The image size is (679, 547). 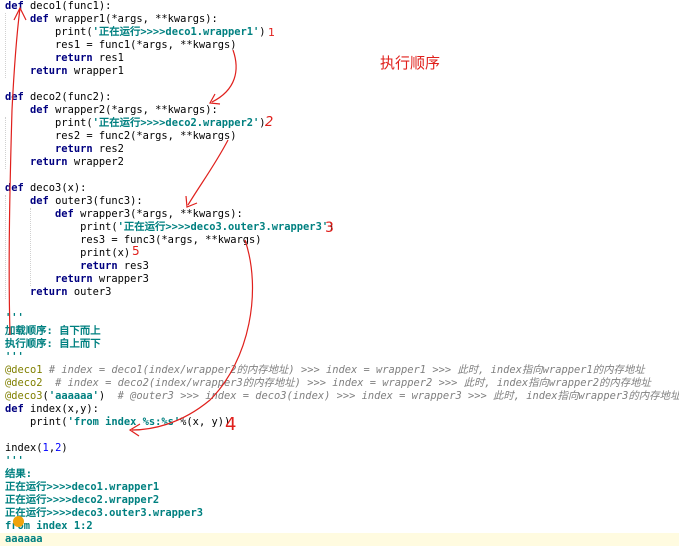 What do you see at coordinates (215, 99) in the screenshot?
I see `flow-arrow-1-head` at bounding box center [215, 99].